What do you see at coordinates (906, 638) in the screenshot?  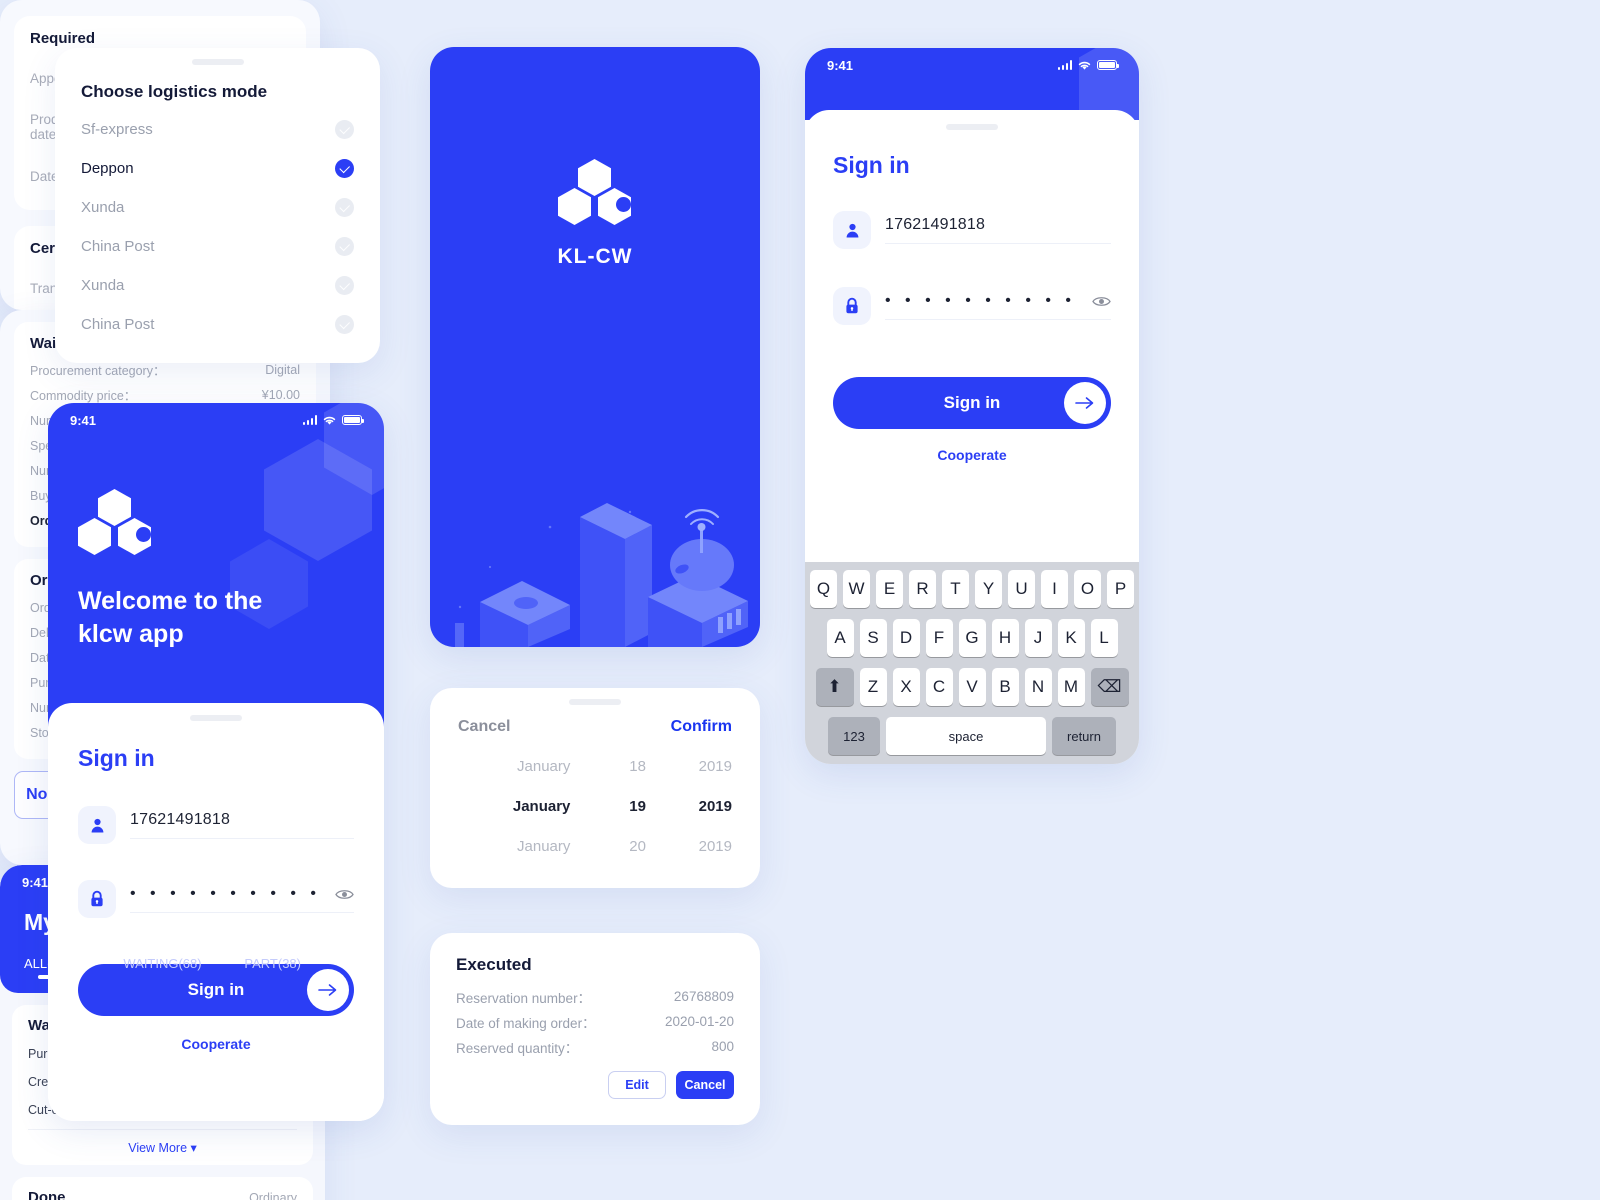 I see `key-d: D` at bounding box center [906, 638].